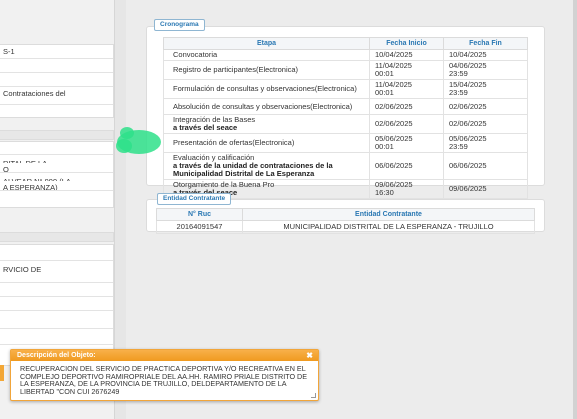 The image size is (577, 419). What do you see at coordinates (194, 199) in the screenshot?
I see `tab-entidad-contratante: Entidad Contratante` at bounding box center [194, 199].